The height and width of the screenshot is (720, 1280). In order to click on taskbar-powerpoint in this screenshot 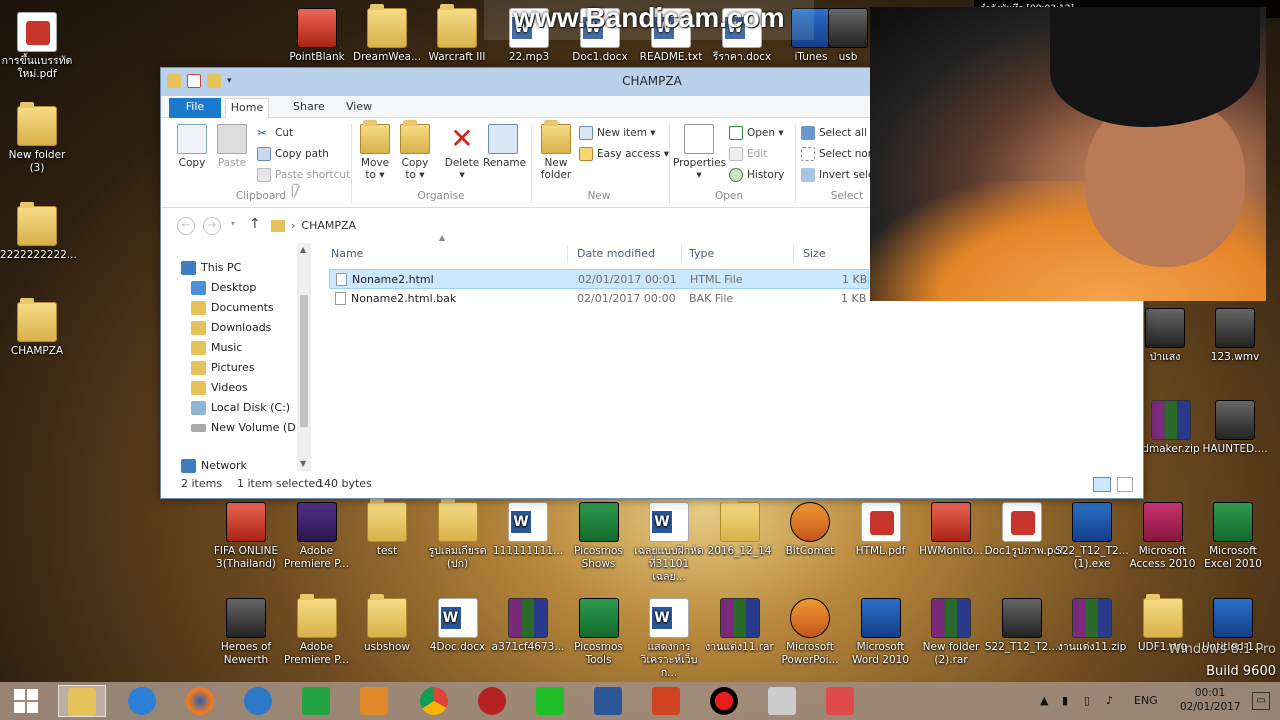, I will do `click(666, 701)`.